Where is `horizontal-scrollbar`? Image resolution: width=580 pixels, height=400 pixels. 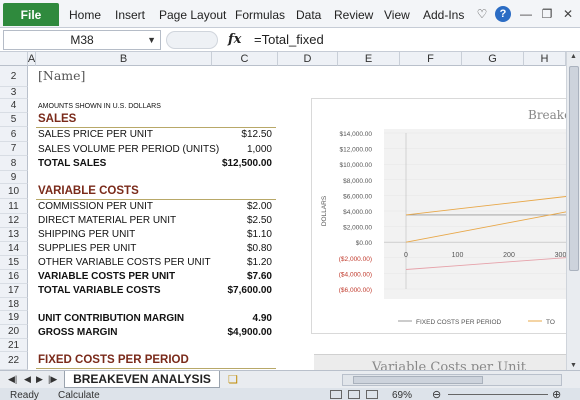
horizontal-scrollbar is located at coordinates (452, 380).